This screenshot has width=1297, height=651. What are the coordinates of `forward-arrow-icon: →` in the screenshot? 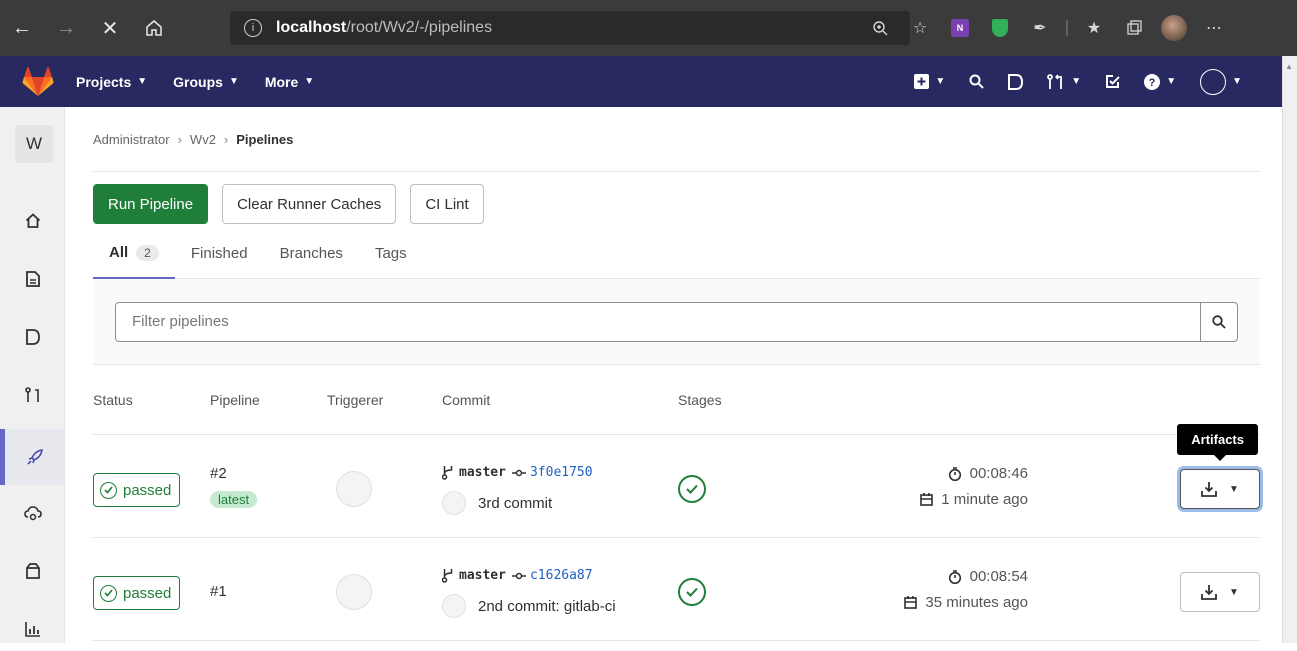 It's located at (66, 28).